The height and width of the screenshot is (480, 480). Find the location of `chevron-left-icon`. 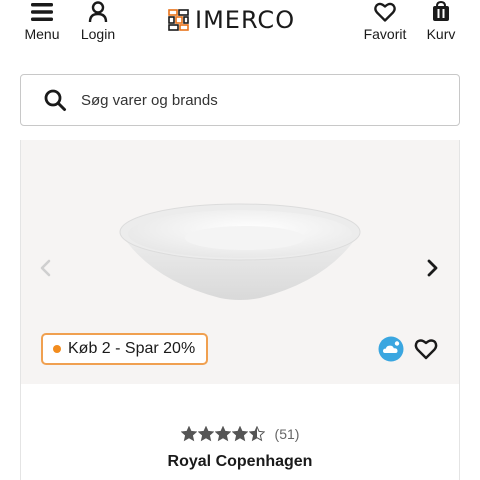

chevron-left-icon is located at coordinates (45, 268).